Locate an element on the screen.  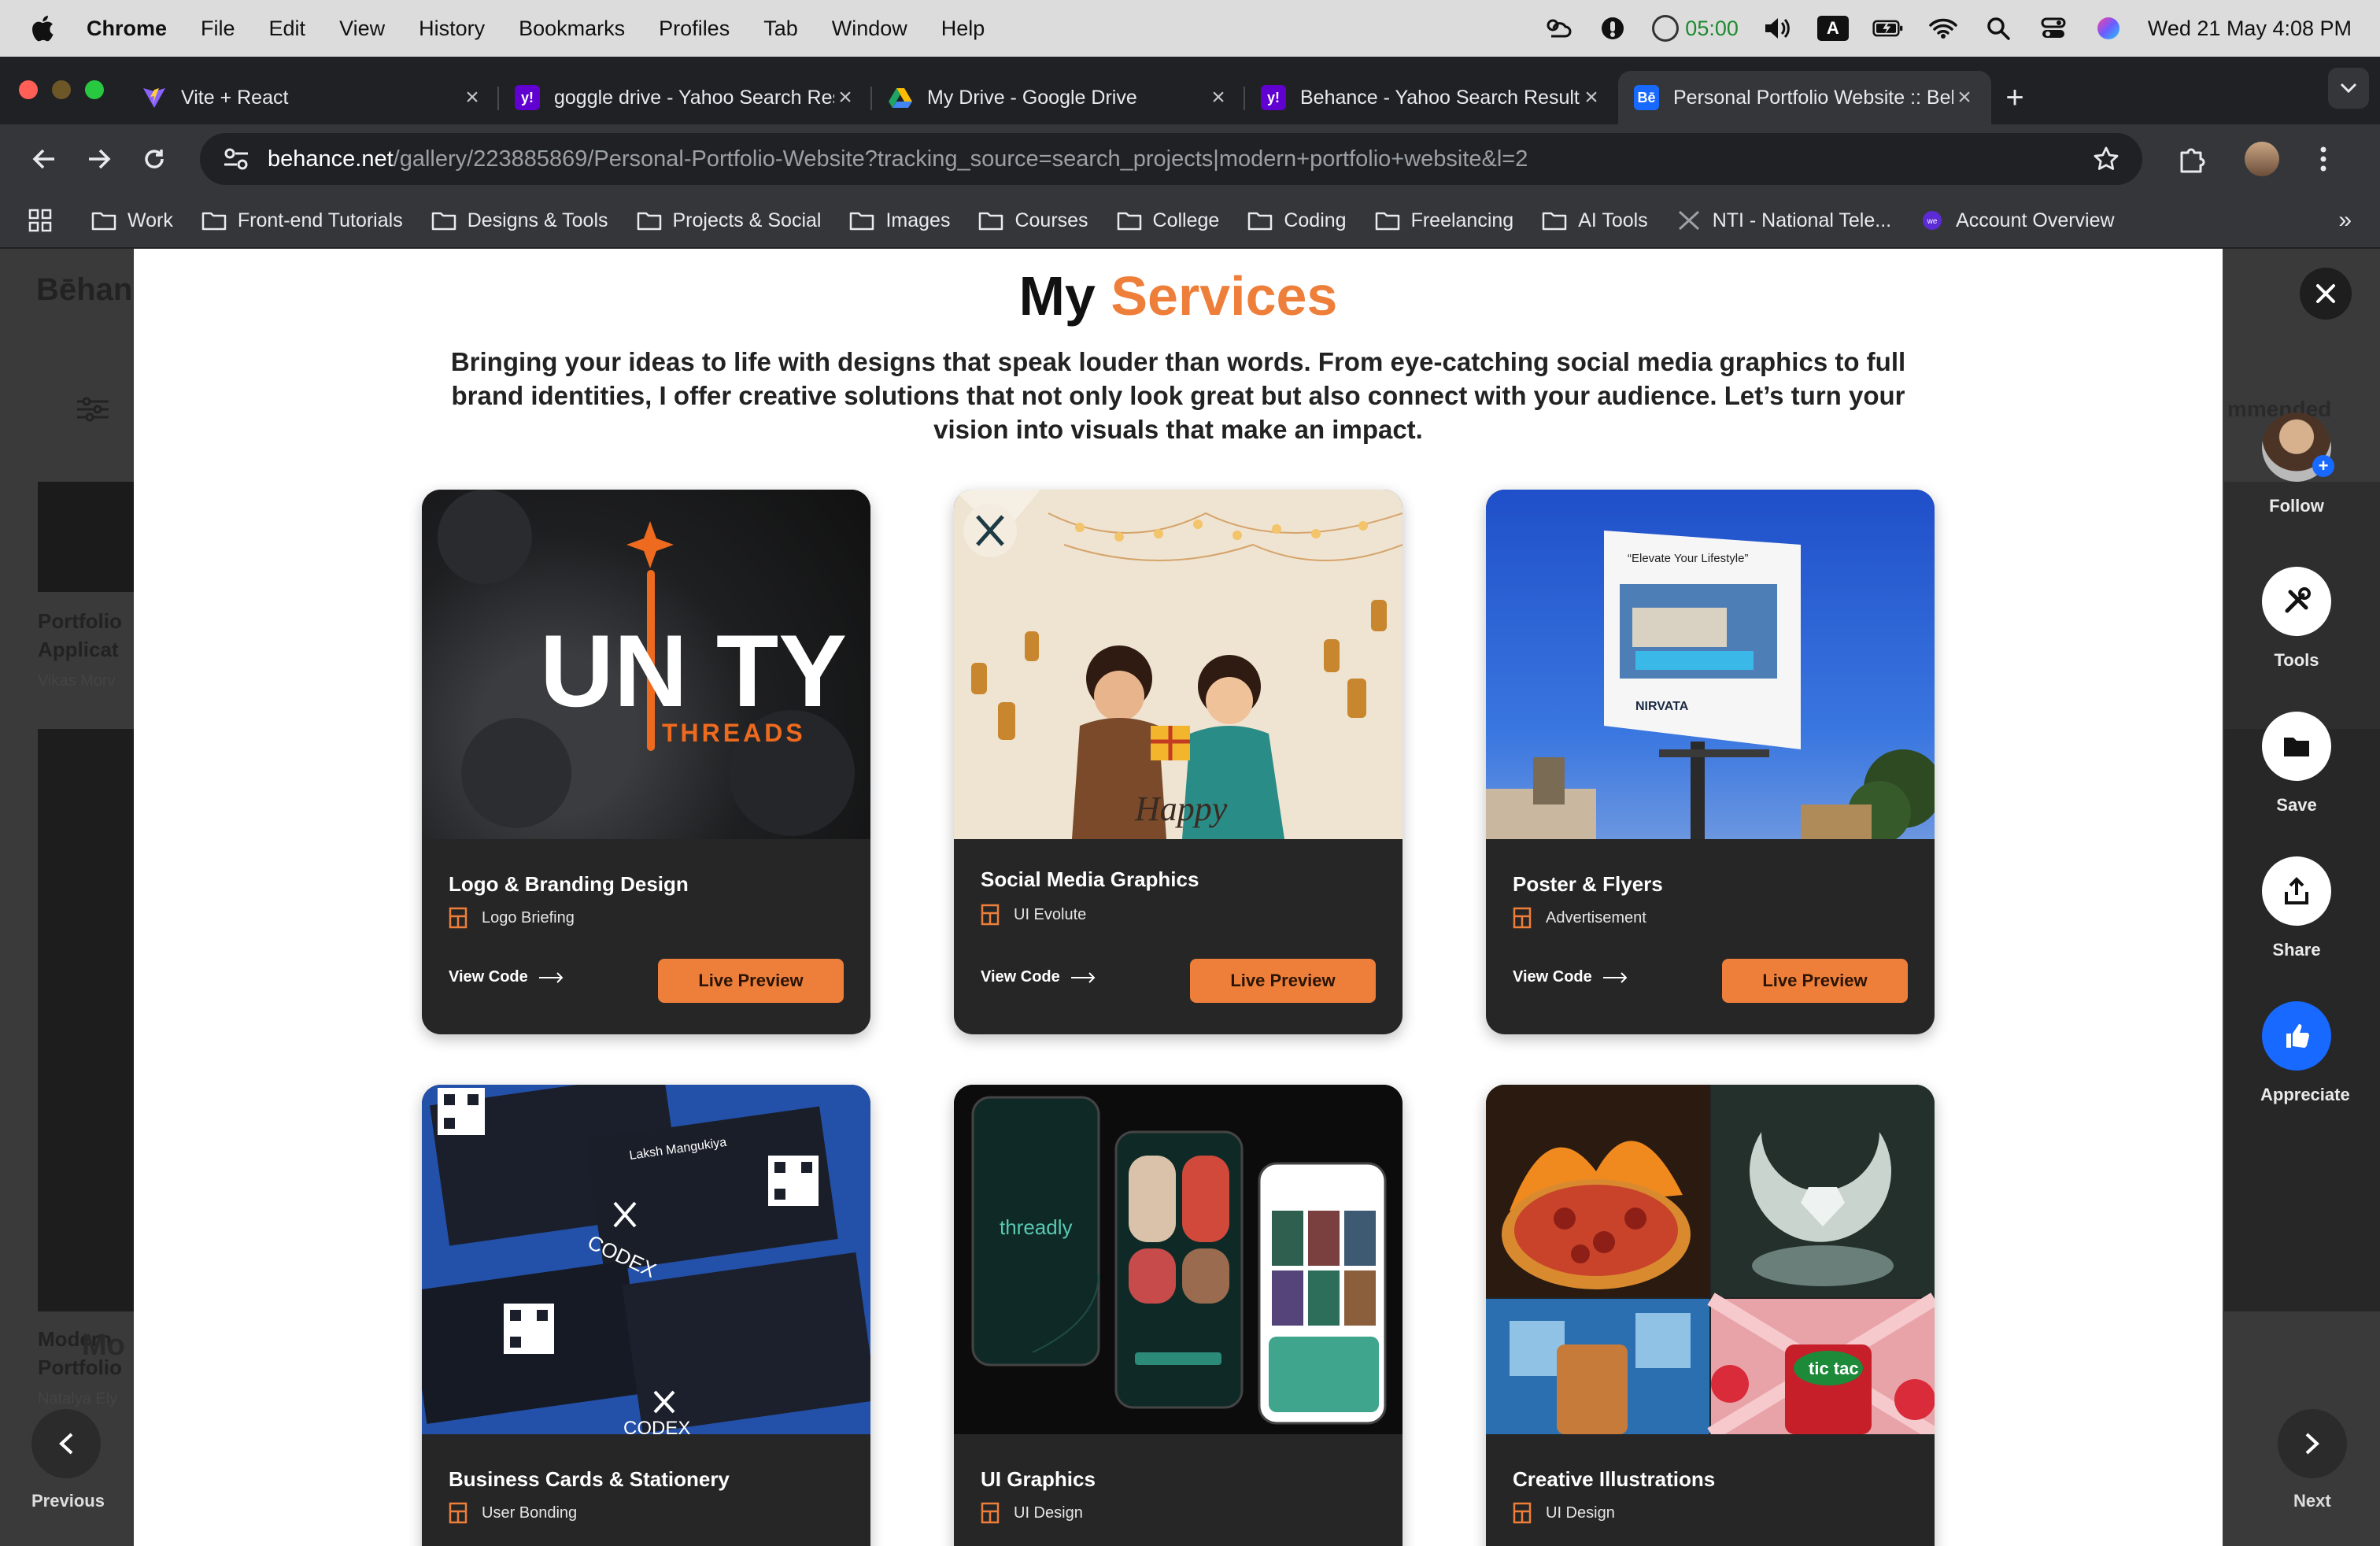
menu-history: History is located at coordinates (452, 29).